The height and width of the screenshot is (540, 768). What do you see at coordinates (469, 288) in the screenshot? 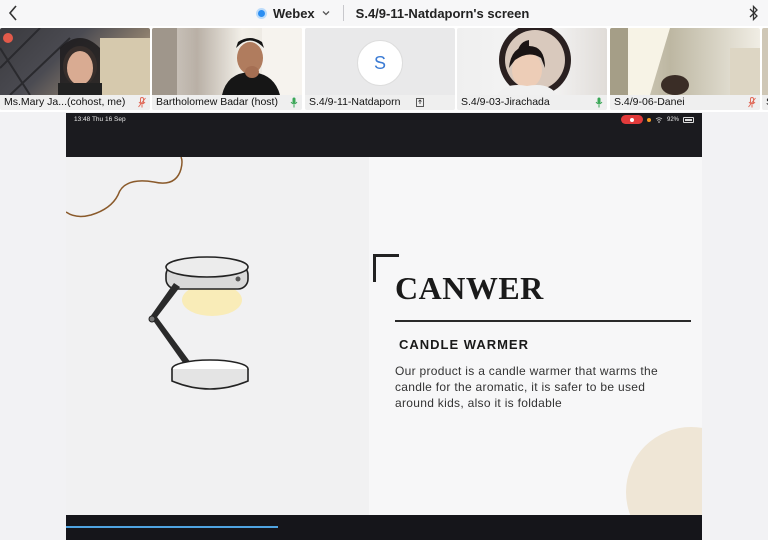
I see `slide-title: CANWER` at bounding box center [469, 288].